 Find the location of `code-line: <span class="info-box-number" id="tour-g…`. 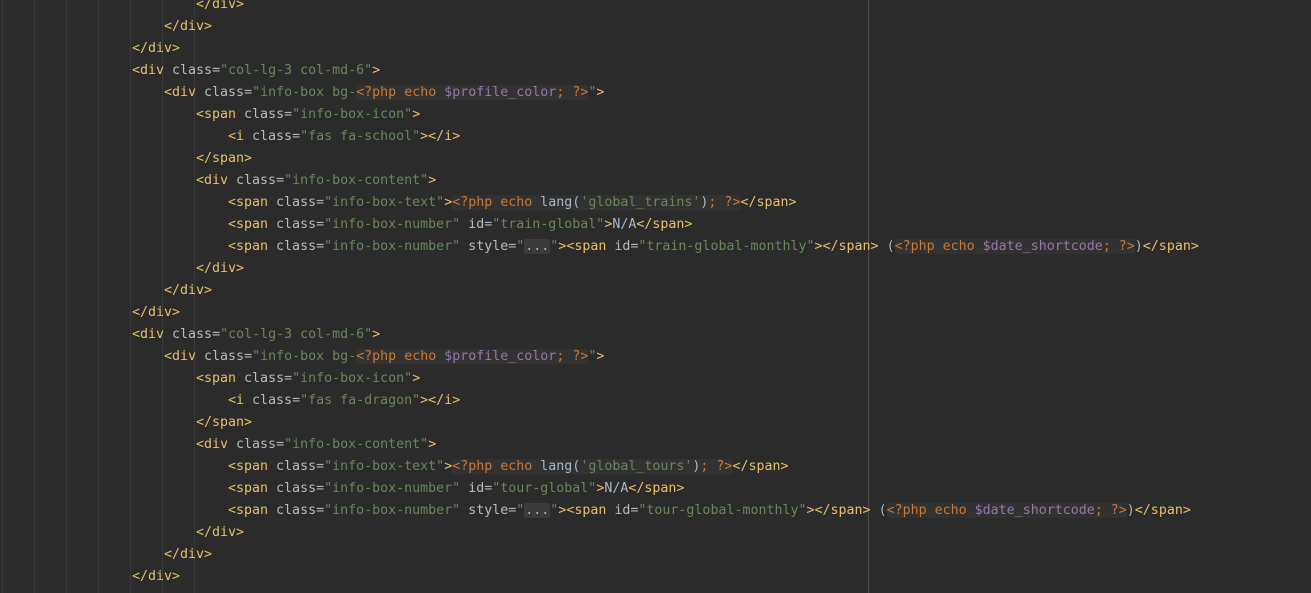

code-line: <span class="info-box-number" id="tour-g… is located at coordinates (655, 489).